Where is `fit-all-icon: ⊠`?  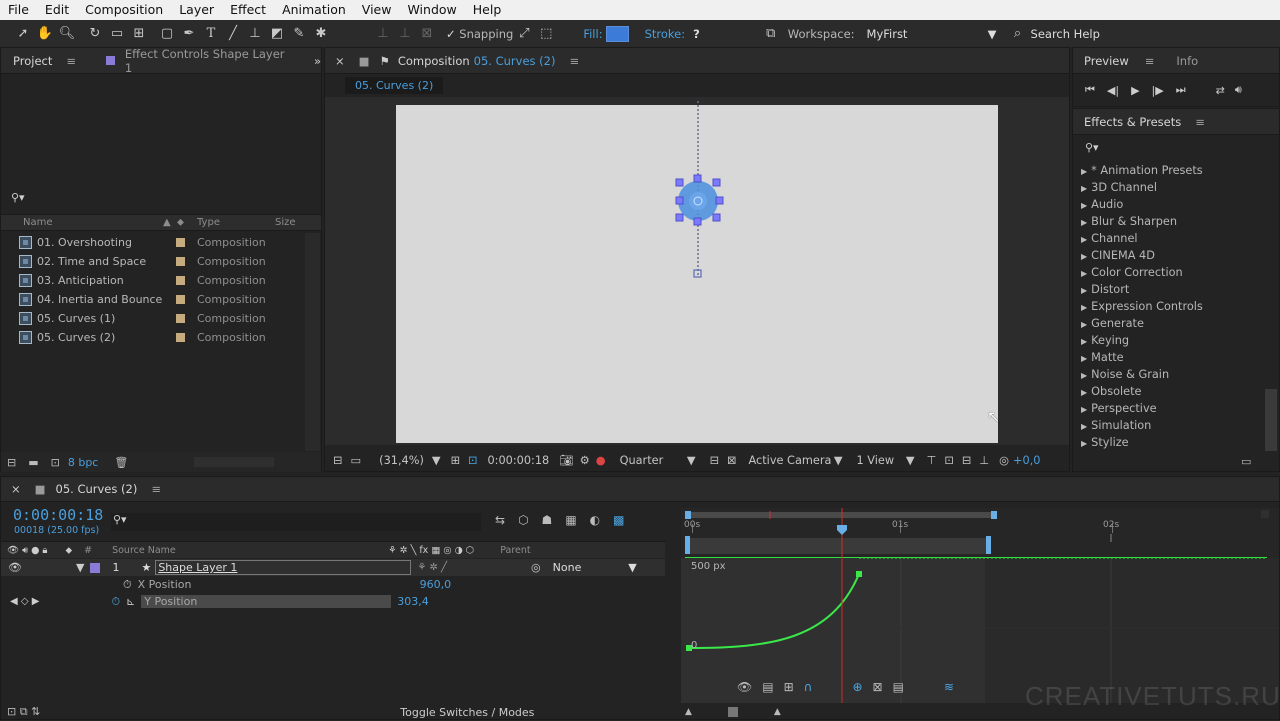 fit-all-icon: ⊠ is located at coordinates (878, 687).